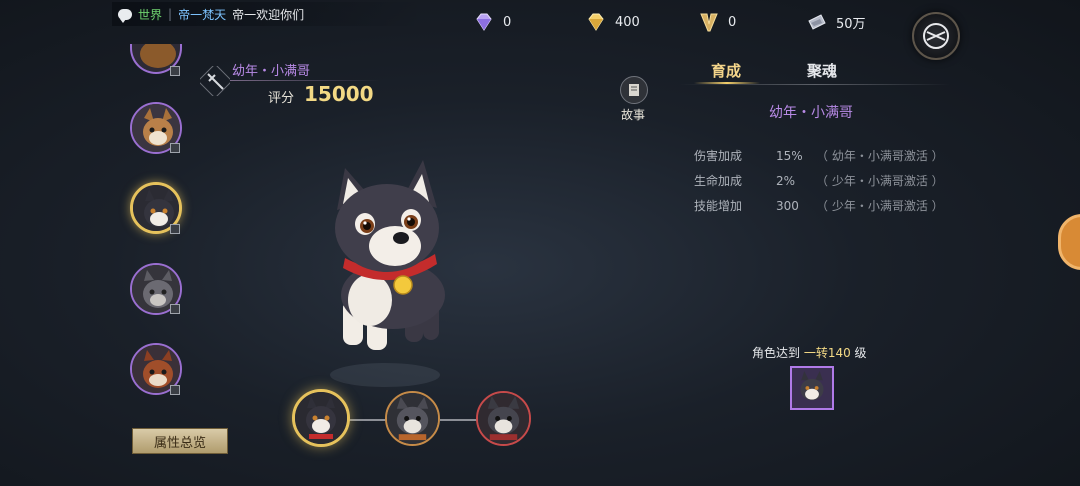 The height and width of the screenshot is (486, 1080). I want to click on pet-name: 幼年・小满哥, so click(271, 71).